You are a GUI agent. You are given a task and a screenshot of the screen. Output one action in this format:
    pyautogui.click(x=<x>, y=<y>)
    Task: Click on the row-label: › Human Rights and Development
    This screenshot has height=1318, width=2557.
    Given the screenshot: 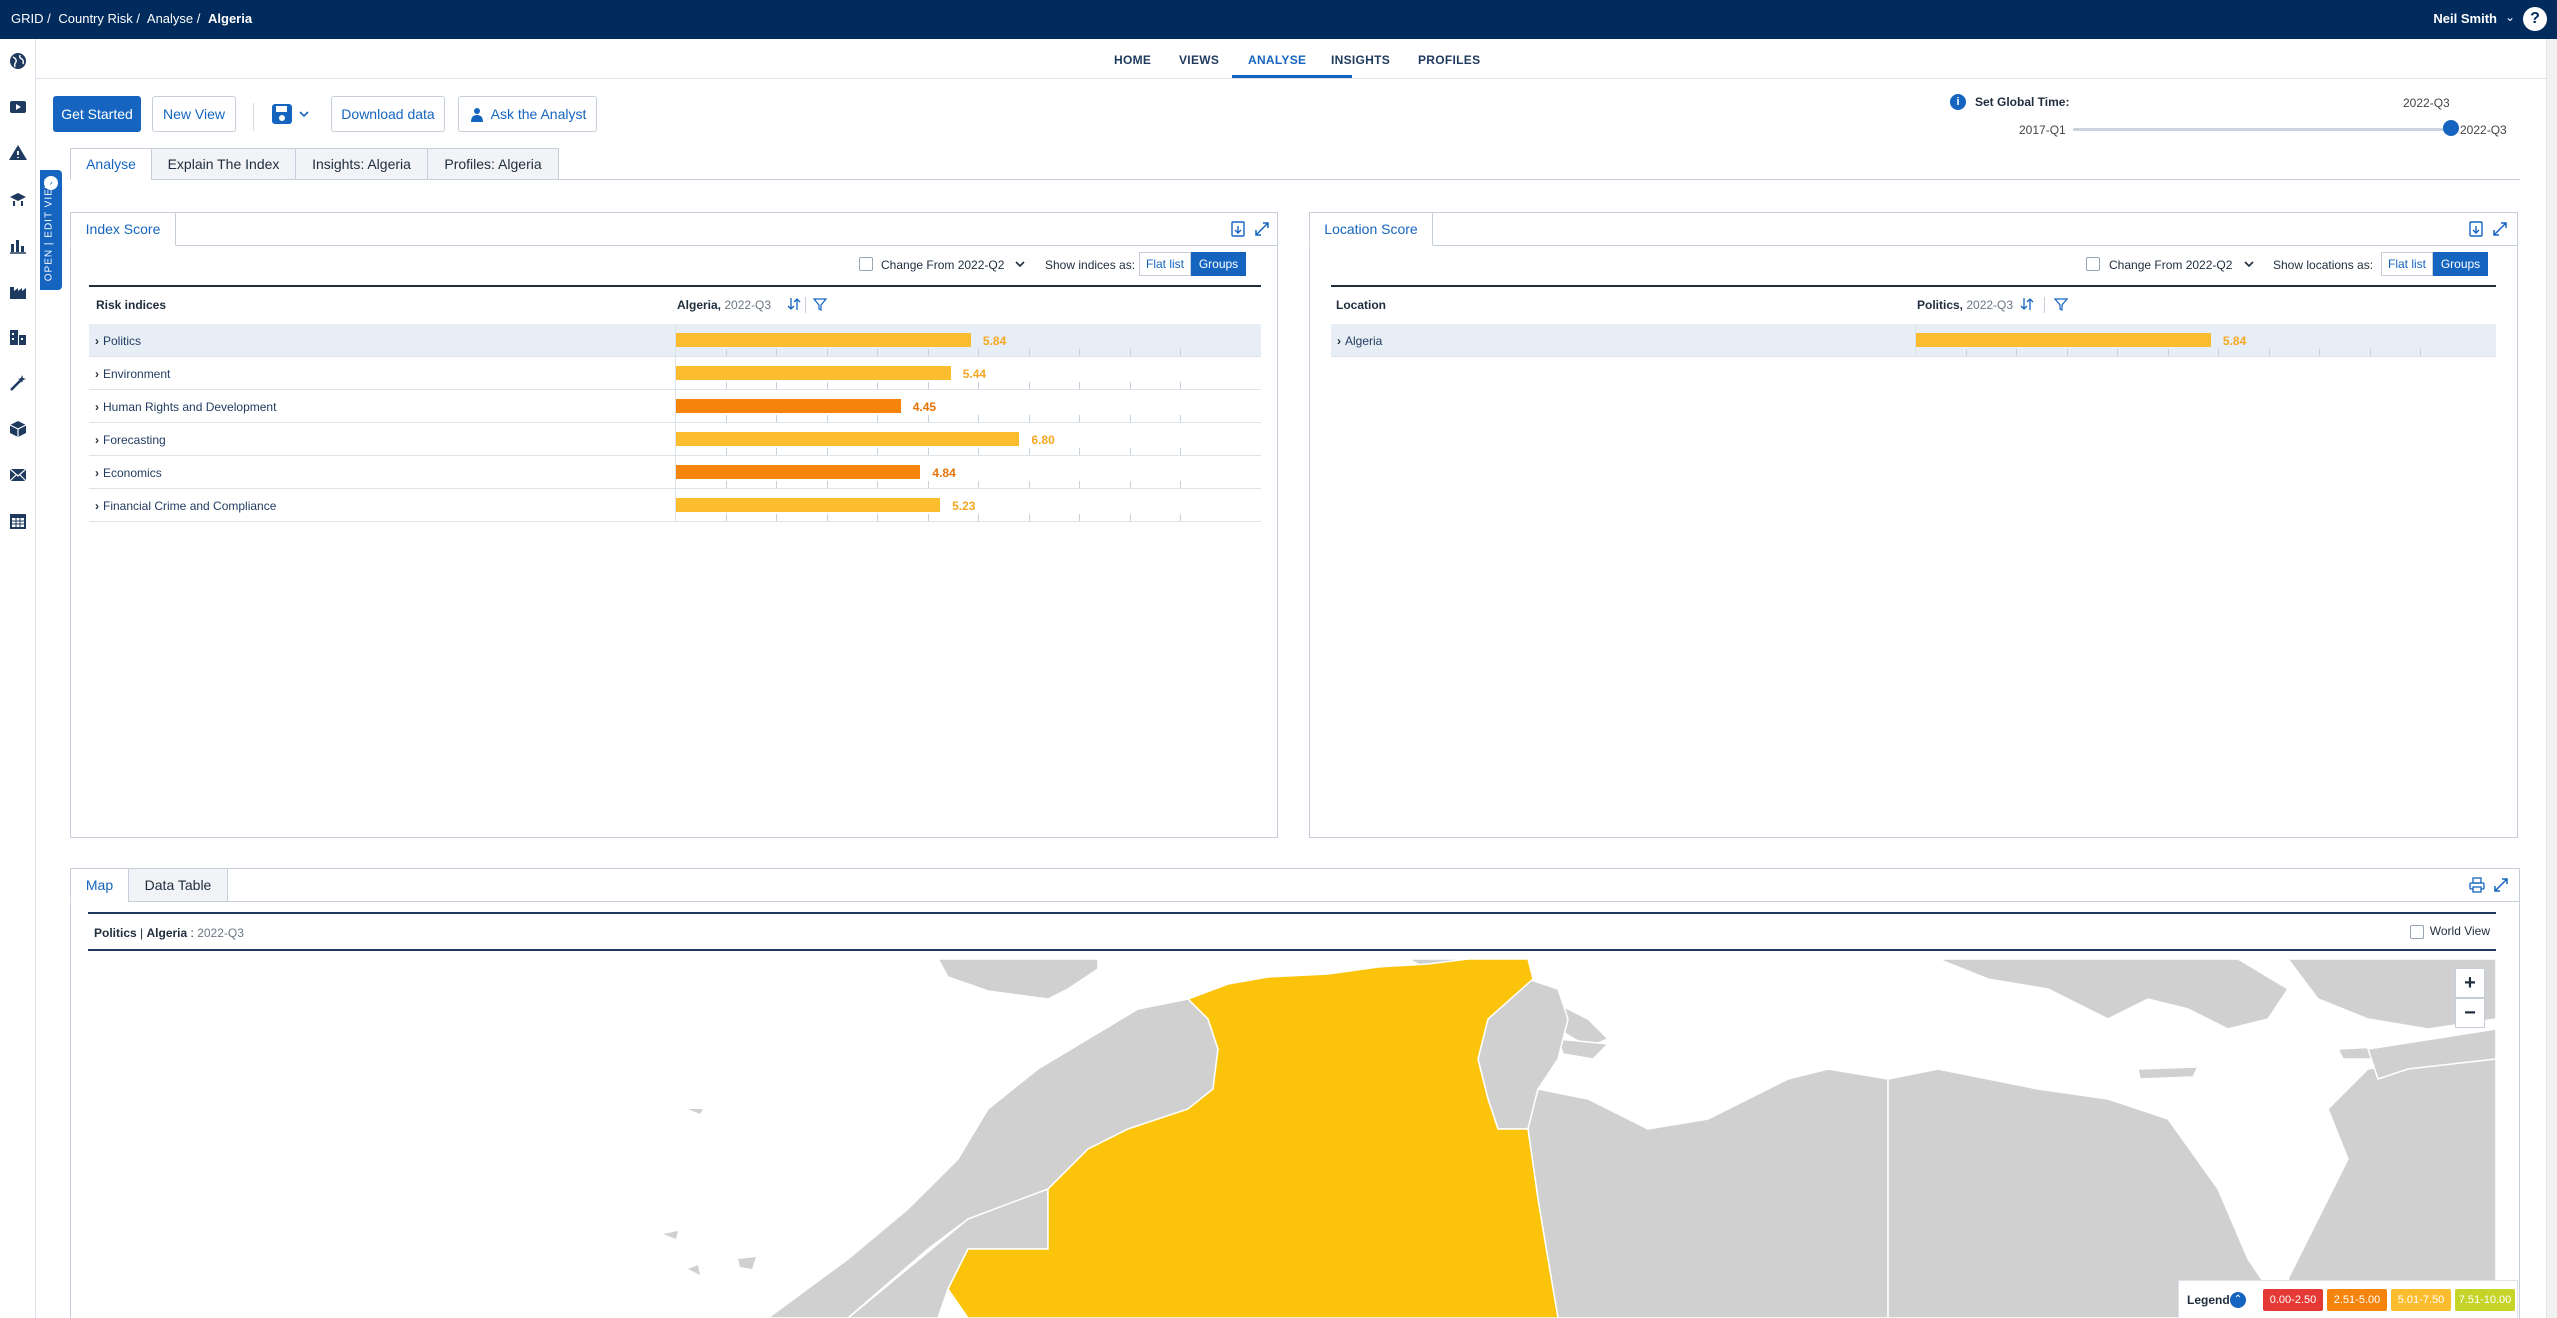 What is the action you would take?
    pyautogui.click(x=185, y=407)
    